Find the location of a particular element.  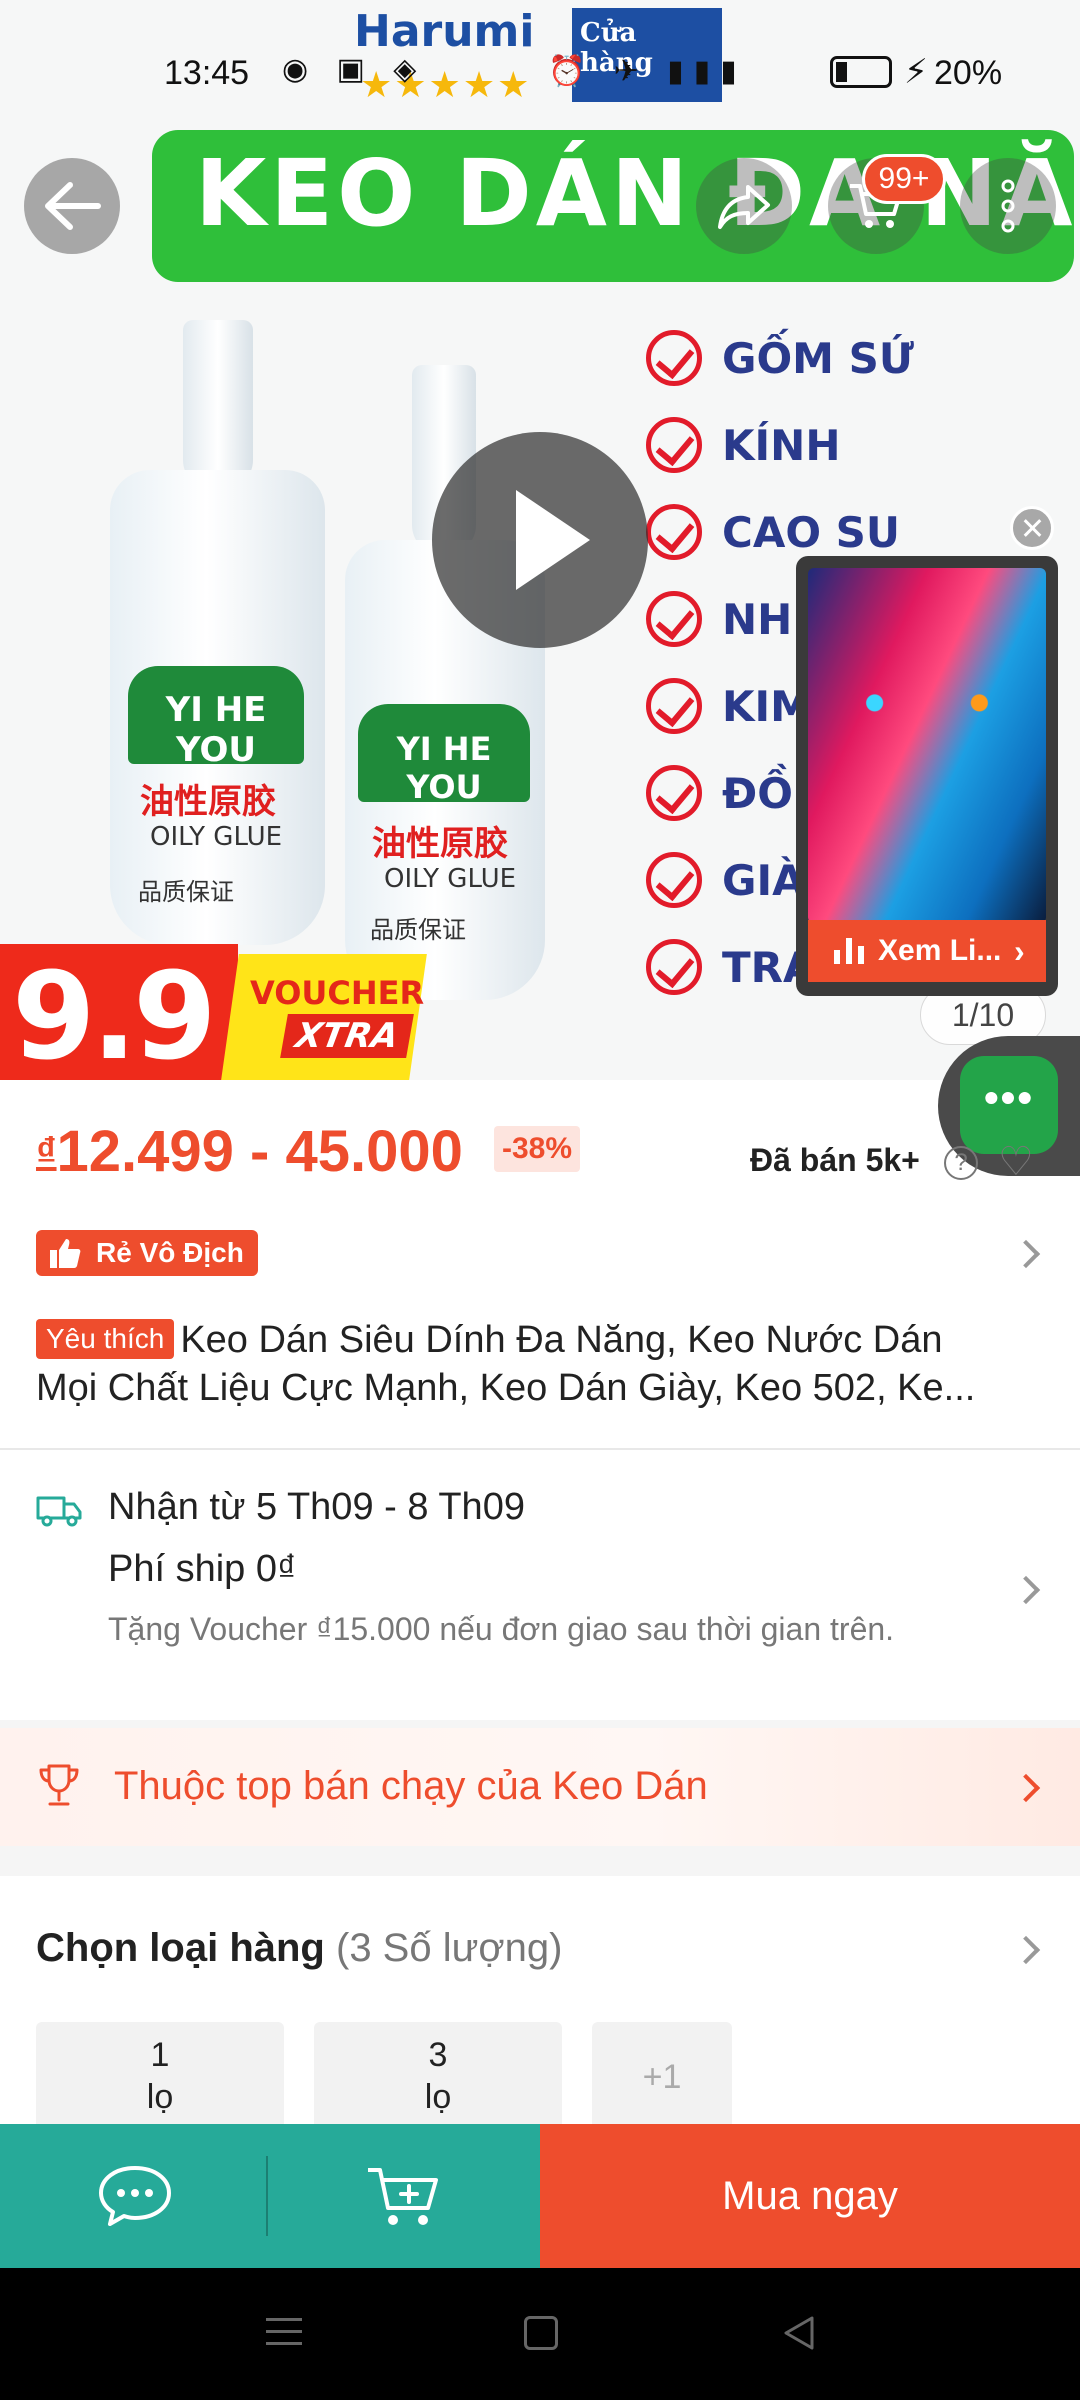

share-button is located at coordinates (744, 206).